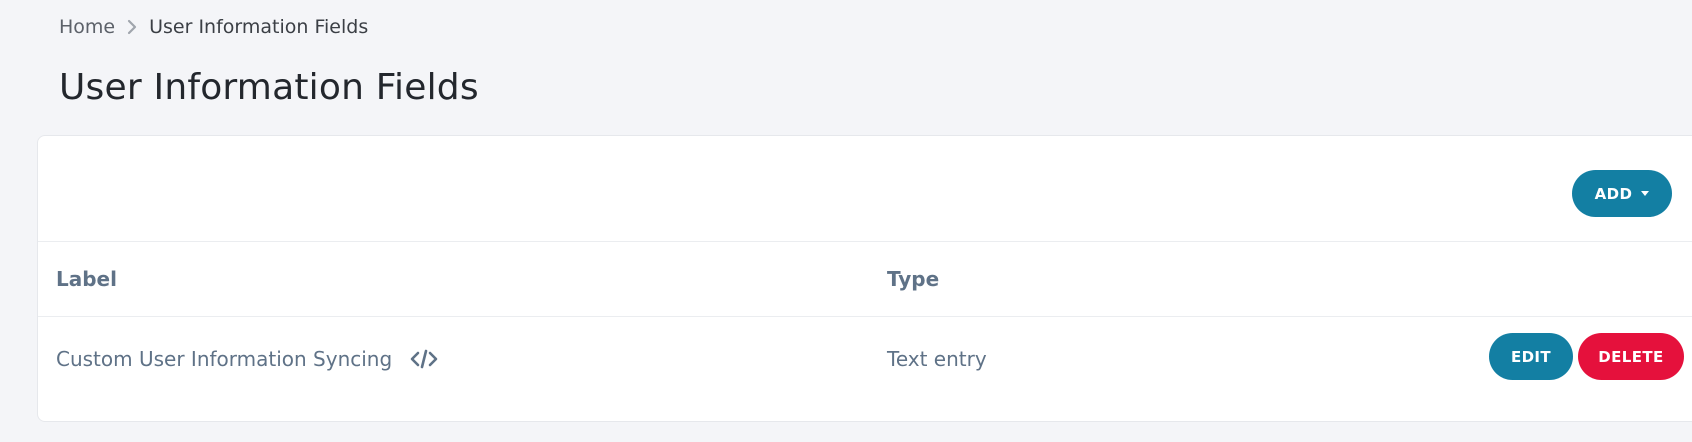 The height and width of the screenshot is (442, 1692). What do you see at coordinates (1631, 356) in the screenshot?
I see `delete-button: DELETE` at bounding box center [1631, 356].